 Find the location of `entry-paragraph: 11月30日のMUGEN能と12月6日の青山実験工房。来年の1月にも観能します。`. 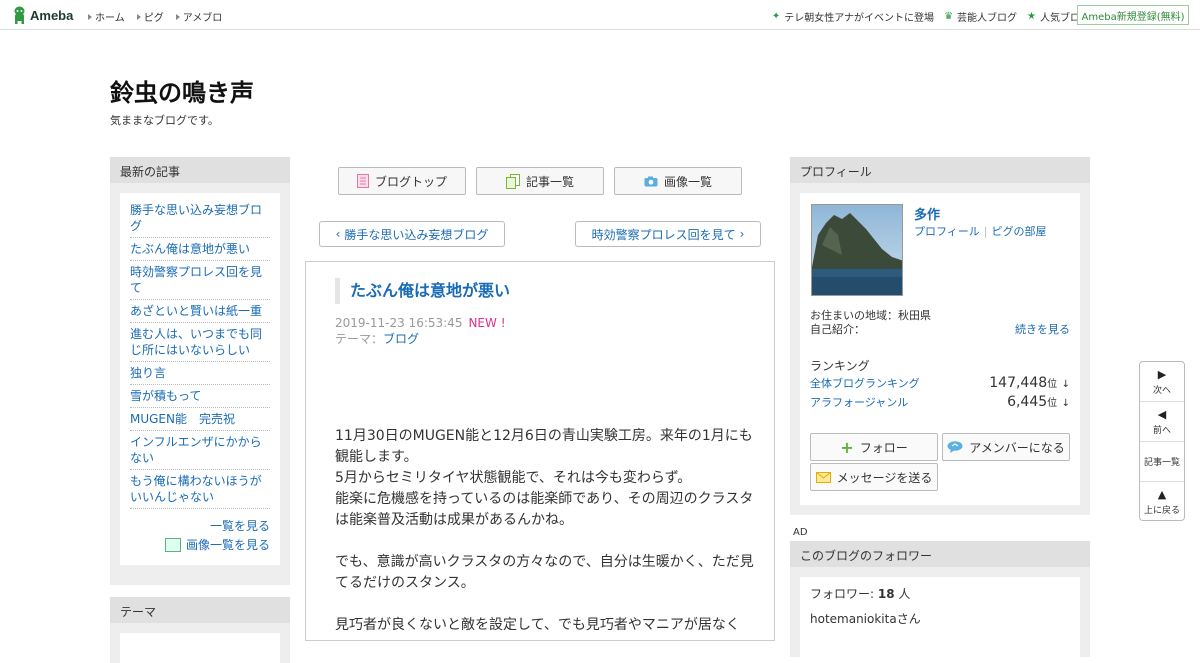

entry-paragraph: 11月30日のMUGEN能と12月6日の青山実験工房。来年の1月にも観能します。 is located at coordinates (544, 446).